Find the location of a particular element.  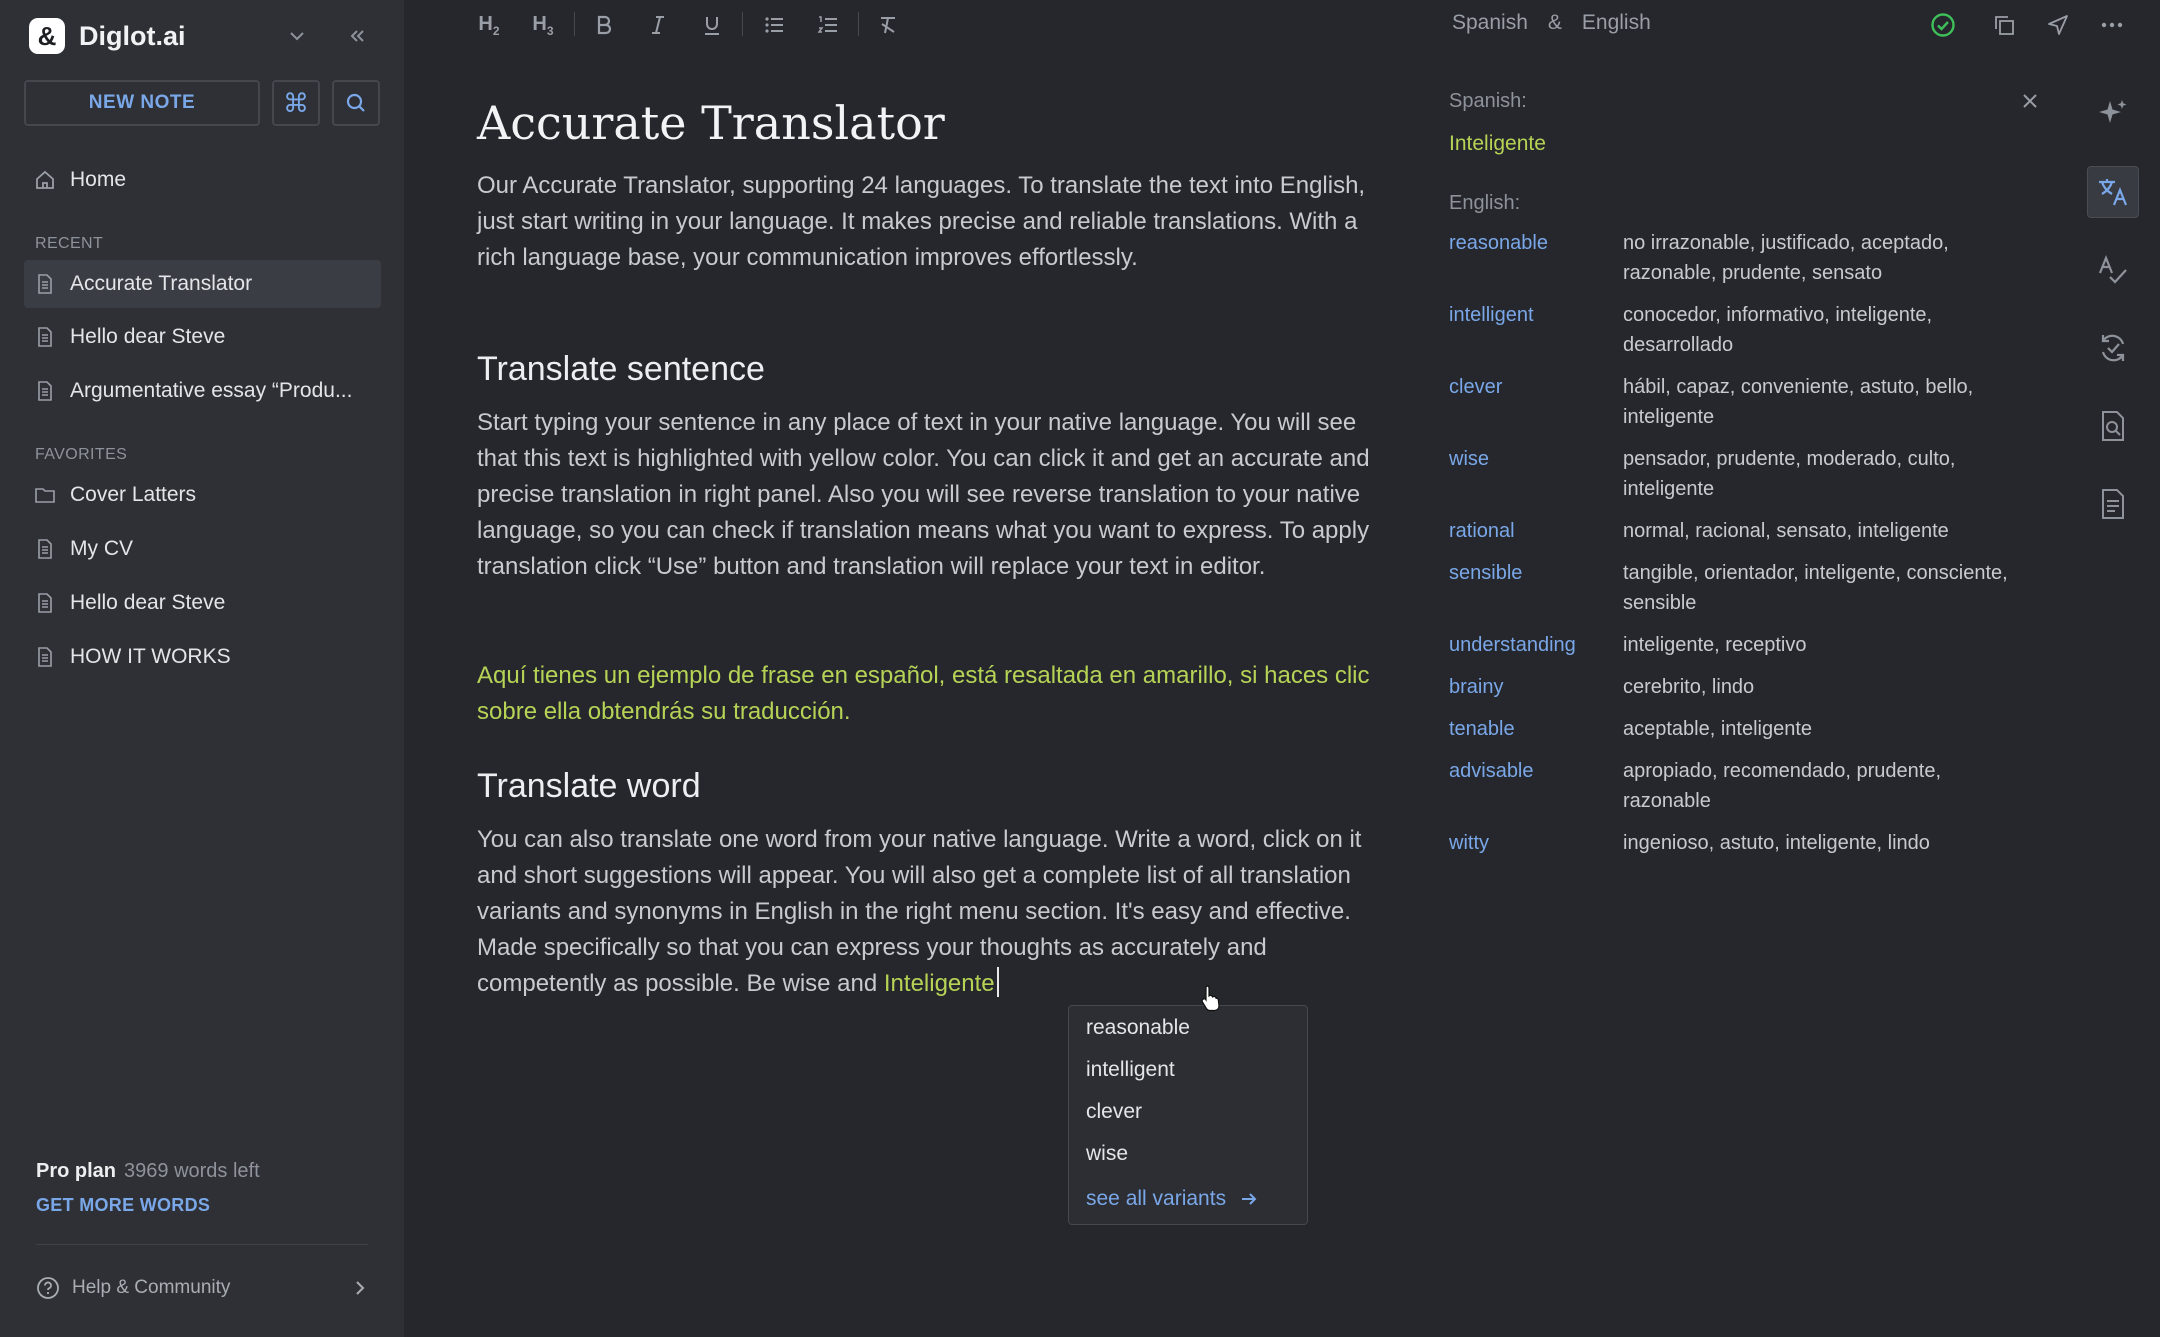

synonym-row: understanding inteligente, receptivo is located at coordinates (1739, 645).